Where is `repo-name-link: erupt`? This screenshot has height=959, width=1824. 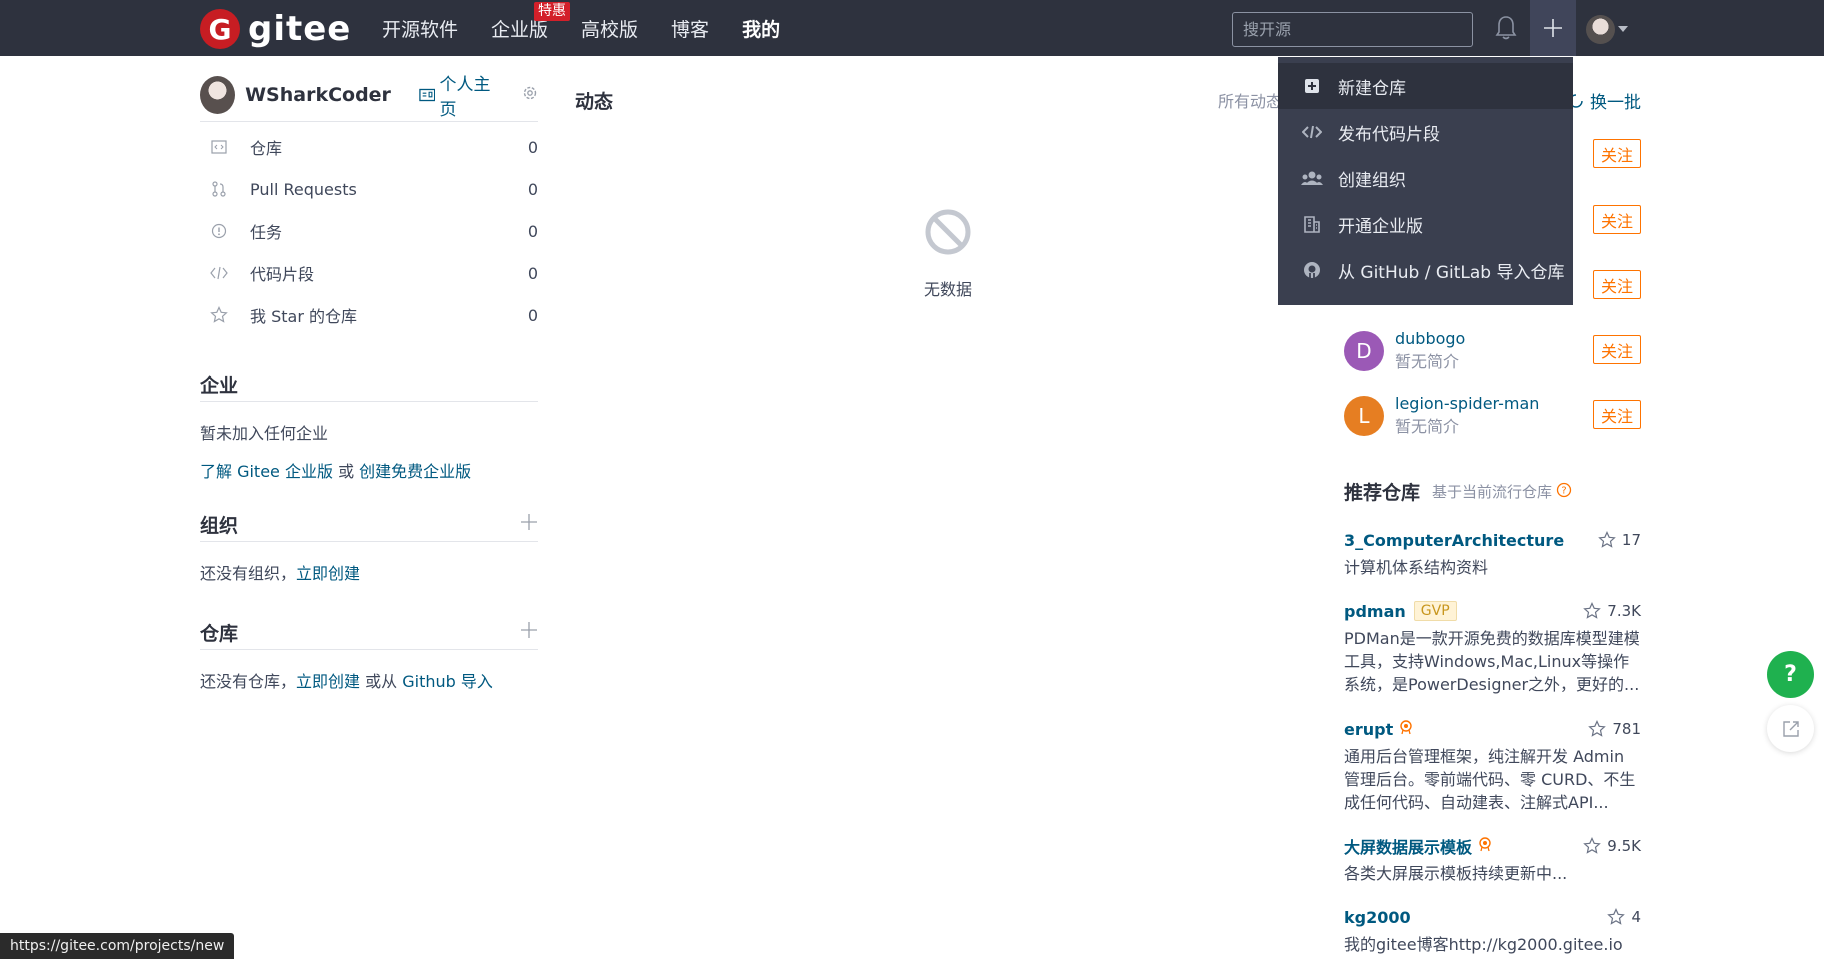 repo-name-link: erupt is located at coordinates (1368, 729).